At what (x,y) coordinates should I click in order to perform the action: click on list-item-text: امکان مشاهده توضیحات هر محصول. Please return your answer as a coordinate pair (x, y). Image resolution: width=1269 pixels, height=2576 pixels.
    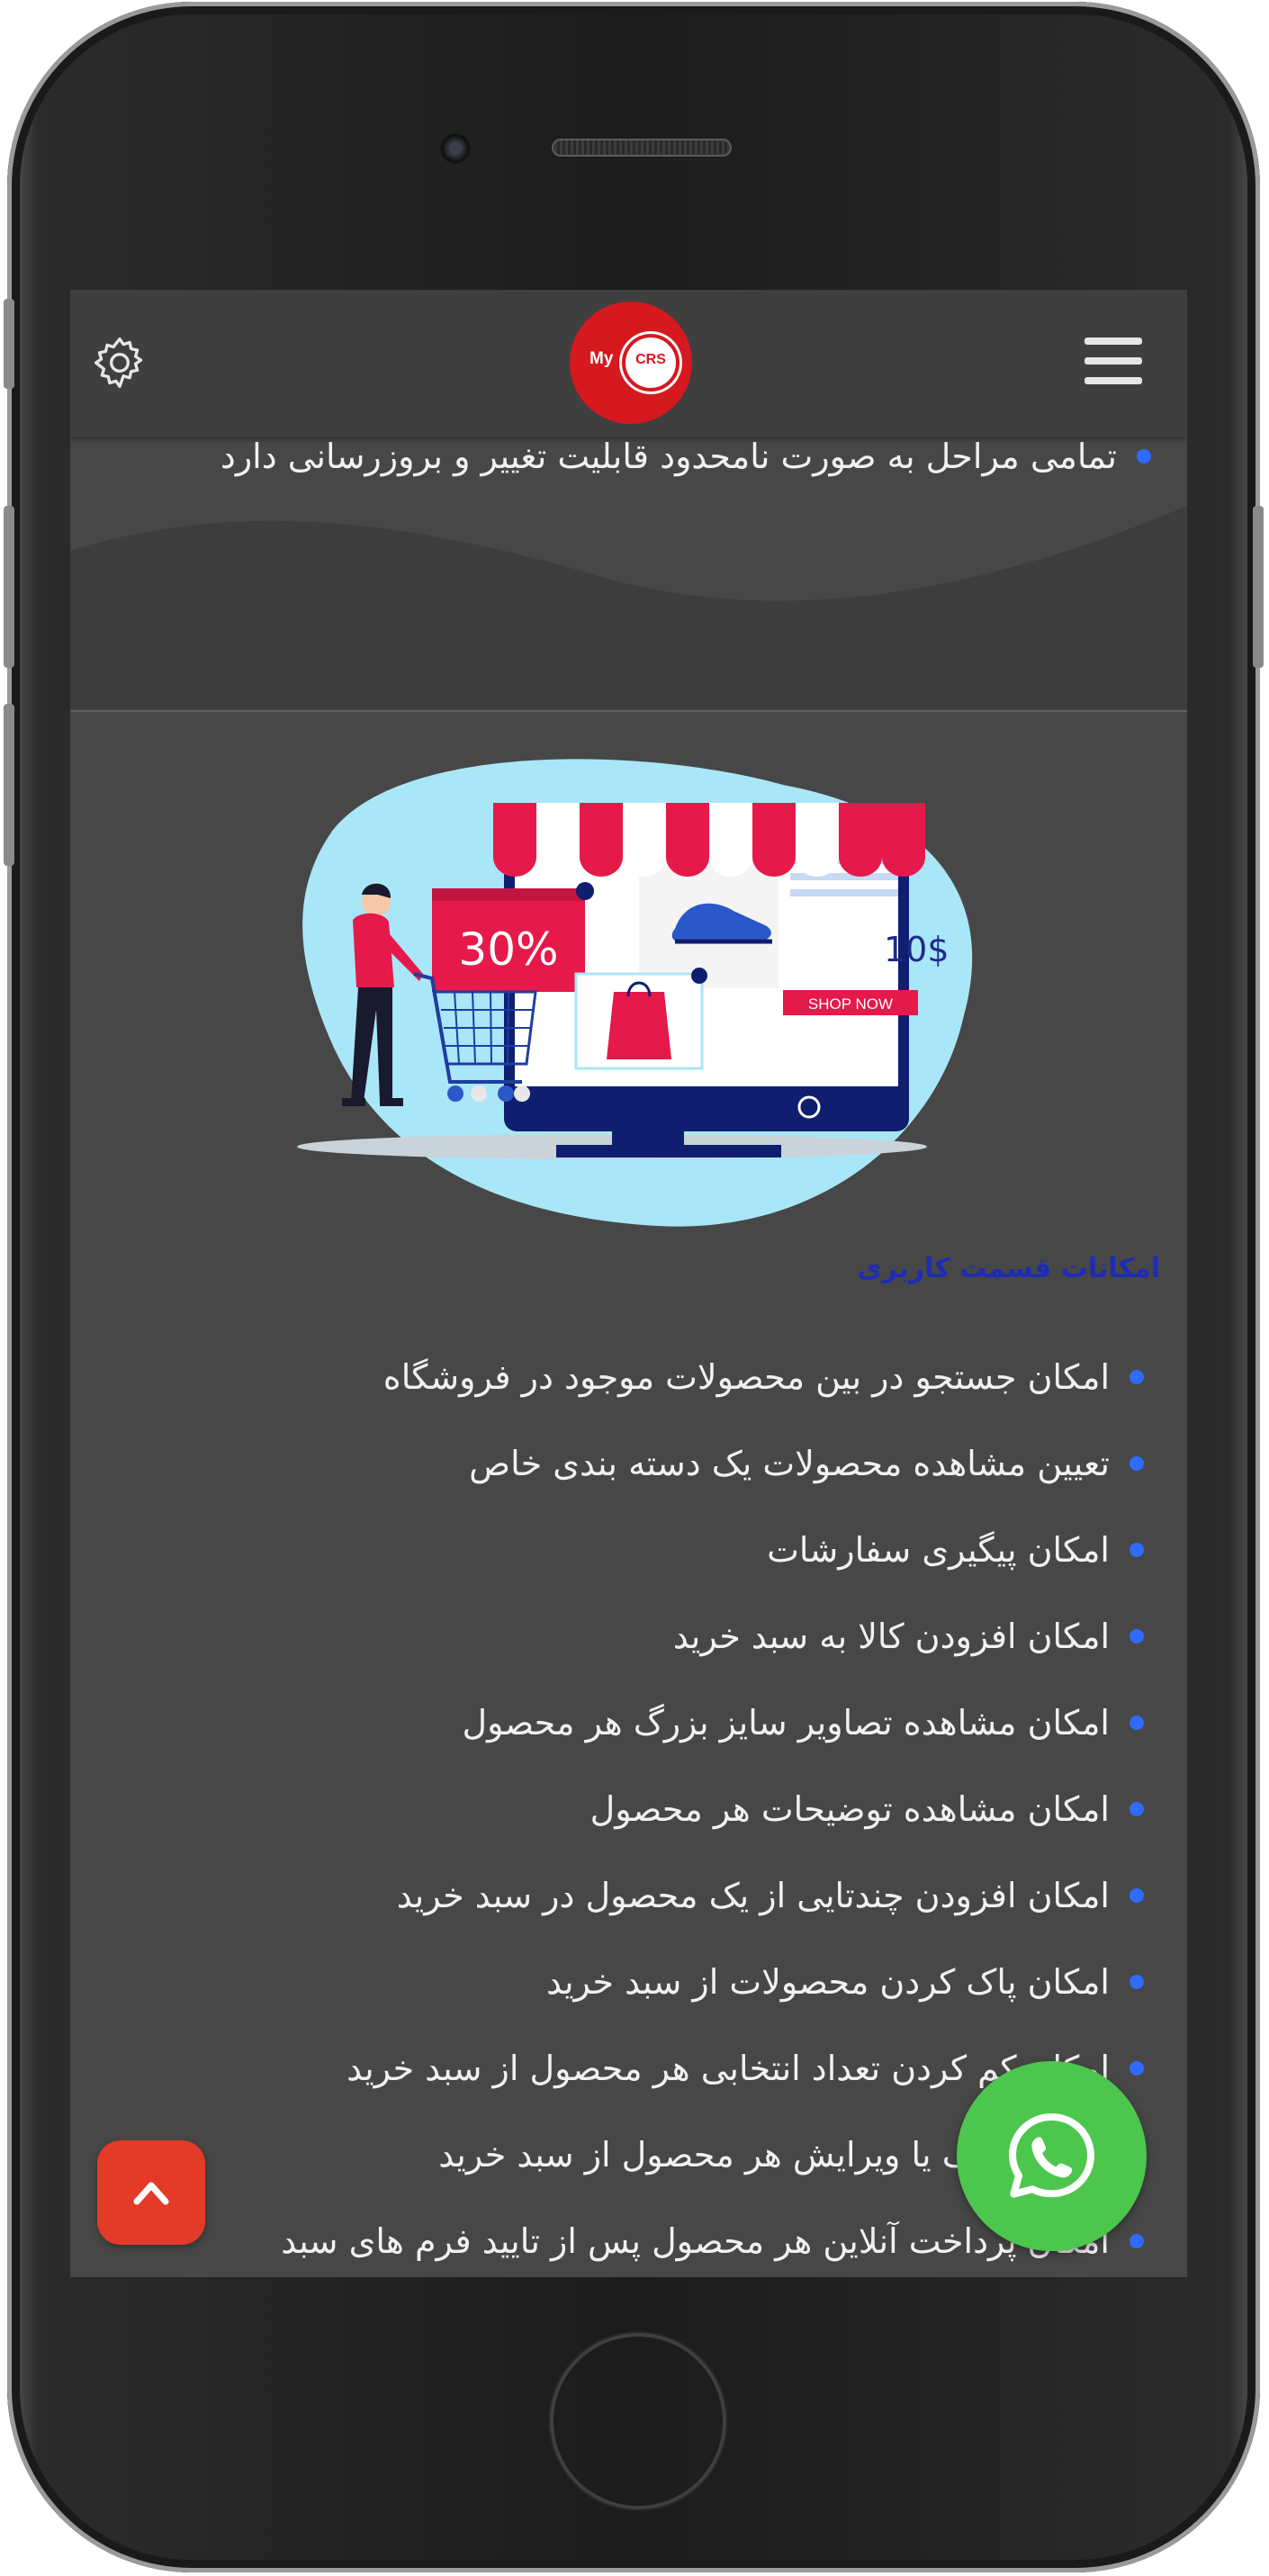
    Looking at the image, I should click on (850, 1809).